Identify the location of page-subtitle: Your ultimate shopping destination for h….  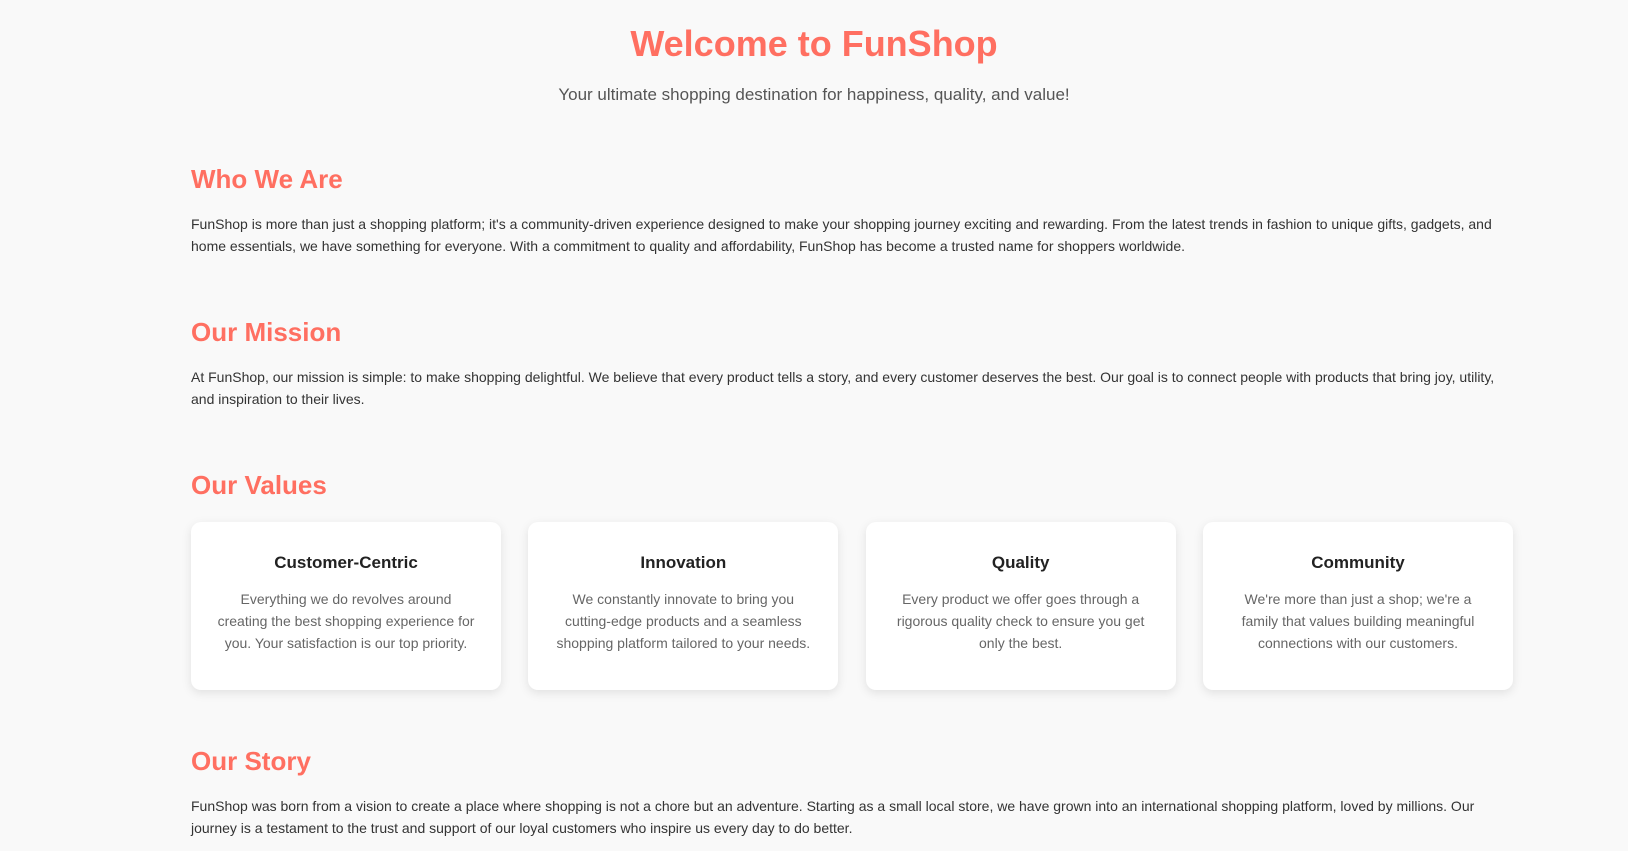
(814, 94).